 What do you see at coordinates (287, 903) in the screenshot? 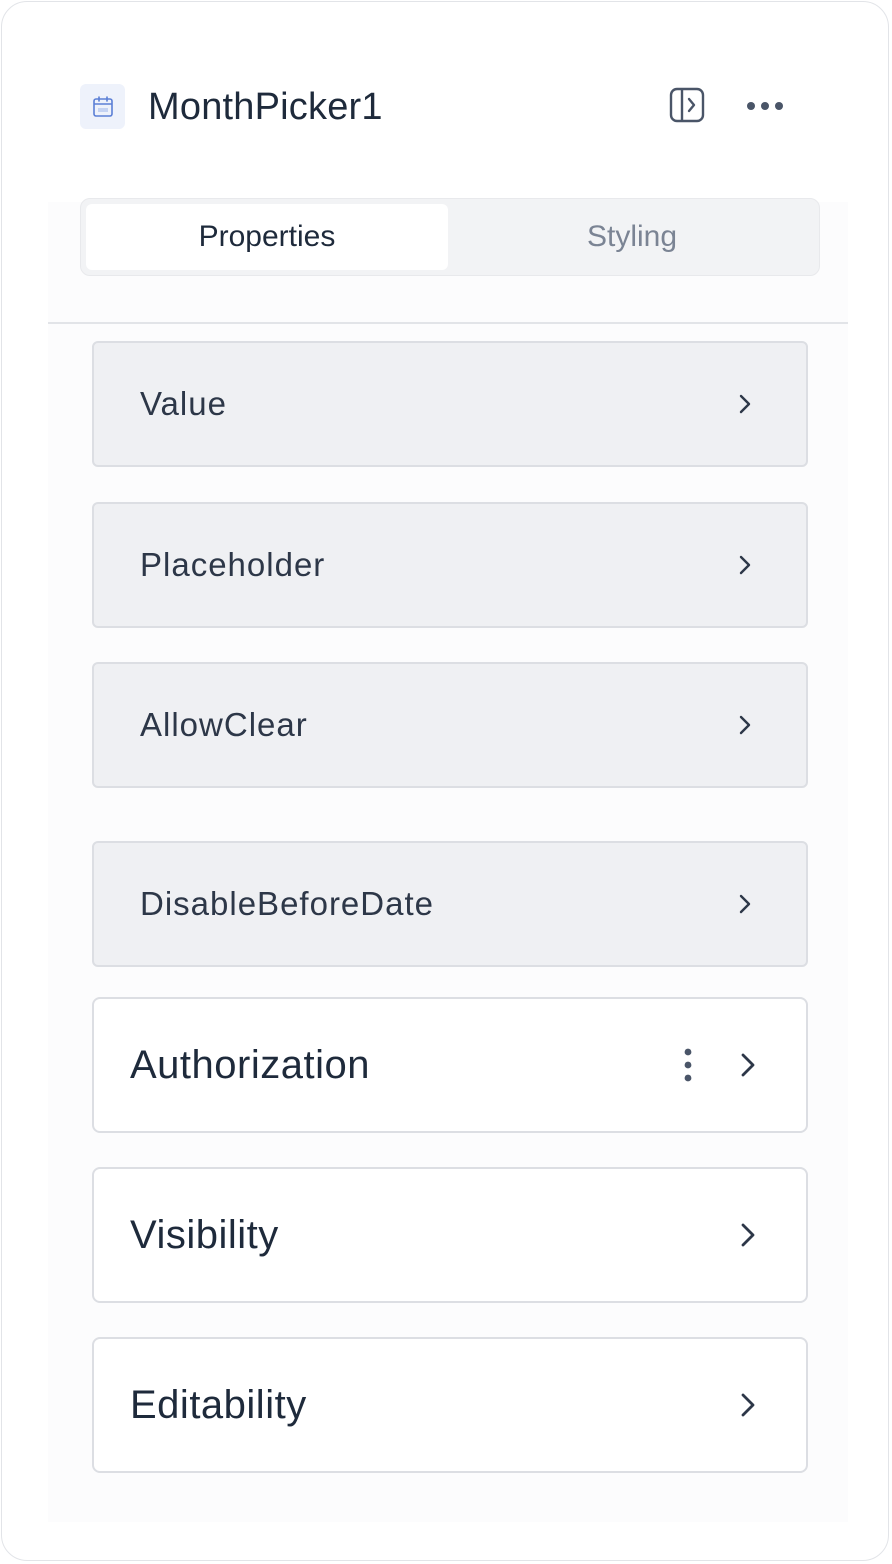
I see `property-label: DisableBeforeDate` at bounding box center [287, 903].